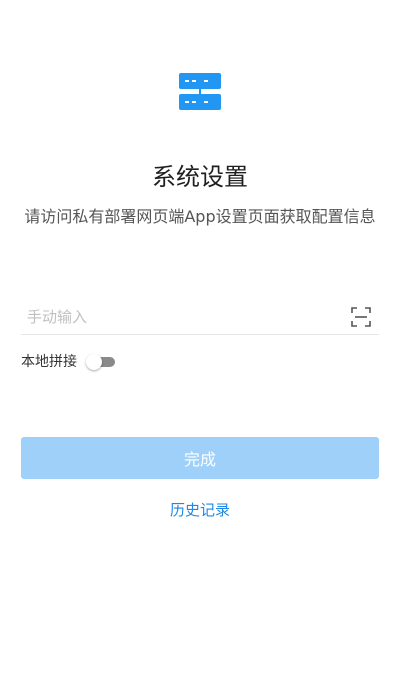  I want to click on local-splice-label: 本地拼接, so click(49, 362).